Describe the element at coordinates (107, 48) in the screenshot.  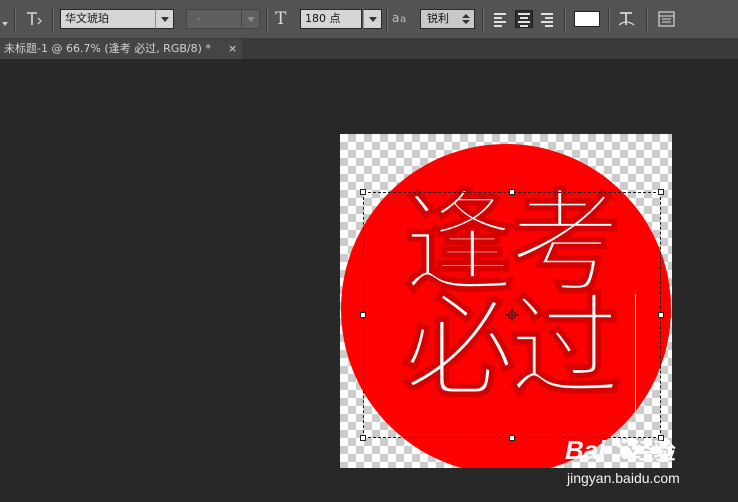
I see `document-tab-title: 未标题-1 @ 66.7% (逢考 必过, RGB/8) *` at that location.